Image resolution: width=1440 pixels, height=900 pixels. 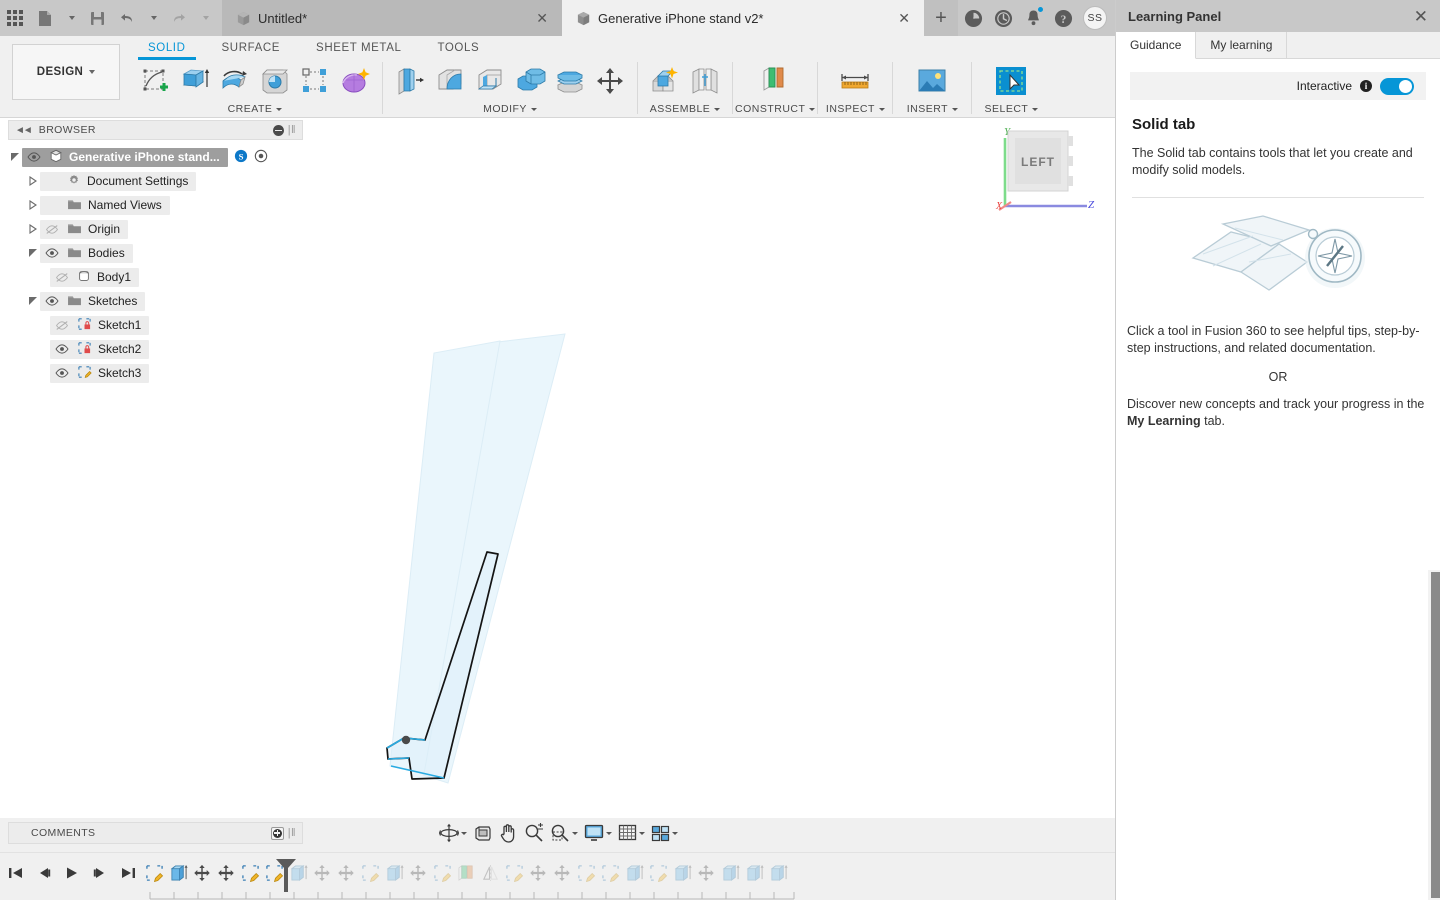 I want to click on interactive-toggle, so click(x=1397, y=86).